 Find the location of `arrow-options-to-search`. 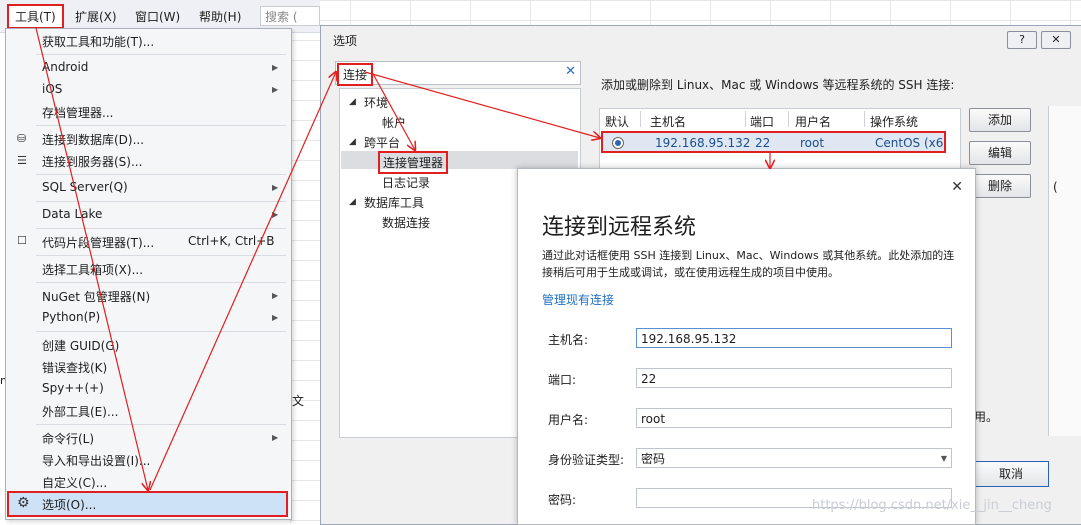

arrow-options-to-search is located at coordinates (242, 281).